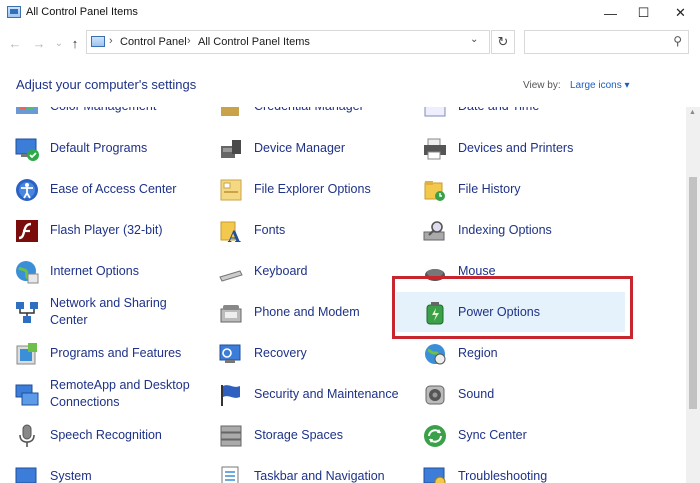  I want to click on item-label: Troubleshooting, so click(503, 475).